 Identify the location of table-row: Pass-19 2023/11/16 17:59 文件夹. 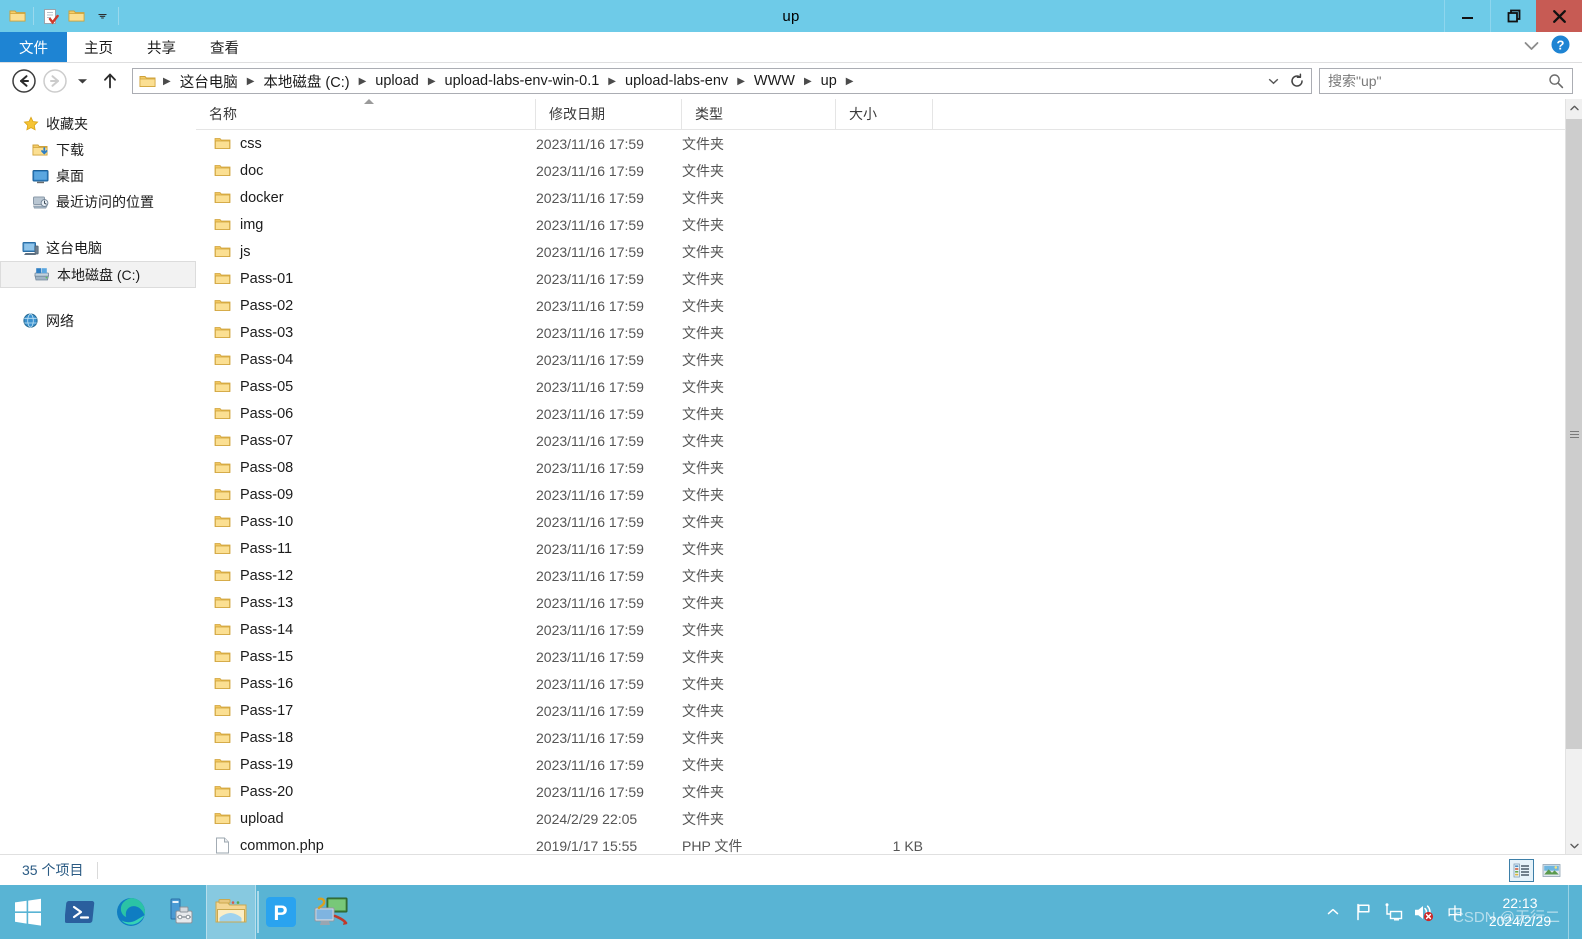
(889, 764).